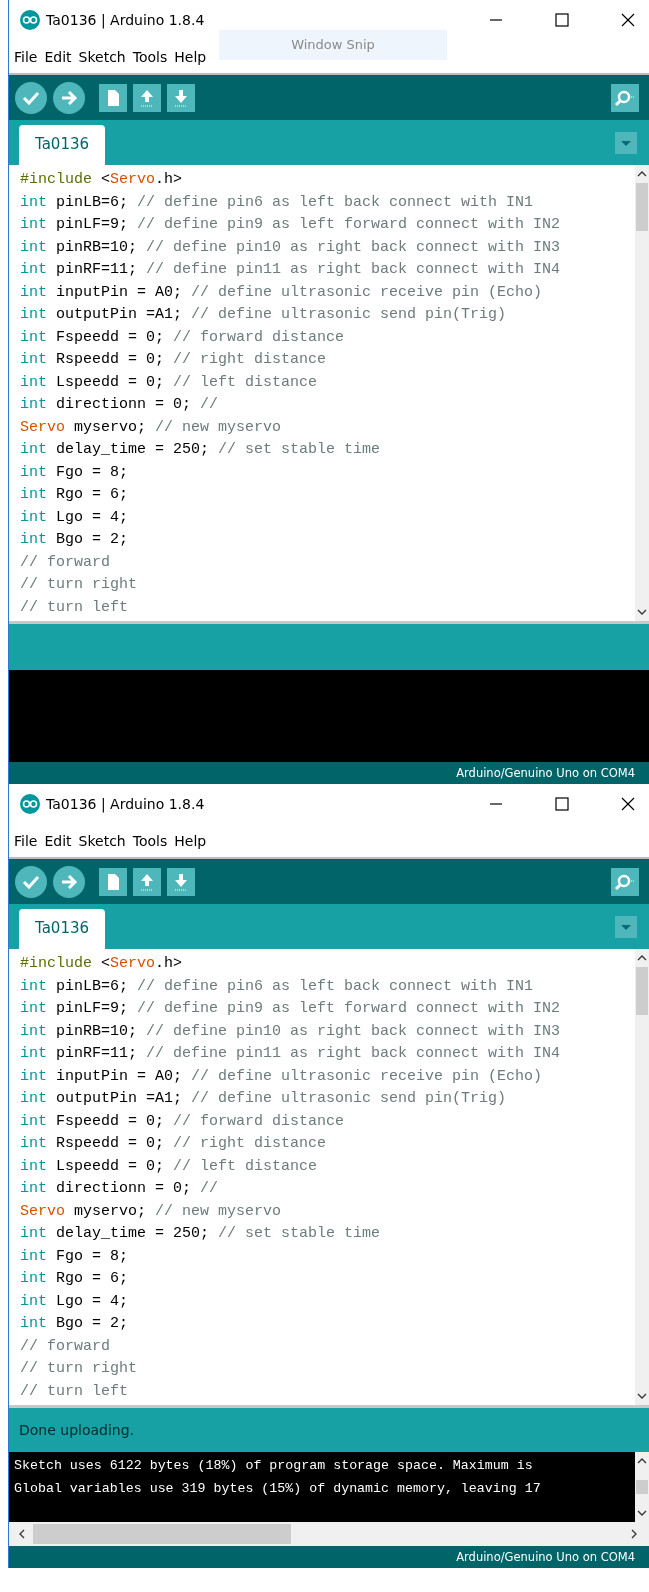 The image size is (649, 1592). What do you see at coordinates (278, 1489) in the screenshot?
I see `console-line: Global variables use 319 bytes (15%) of dynamic memory, leaving 17` at bounding box center [278, 1489].